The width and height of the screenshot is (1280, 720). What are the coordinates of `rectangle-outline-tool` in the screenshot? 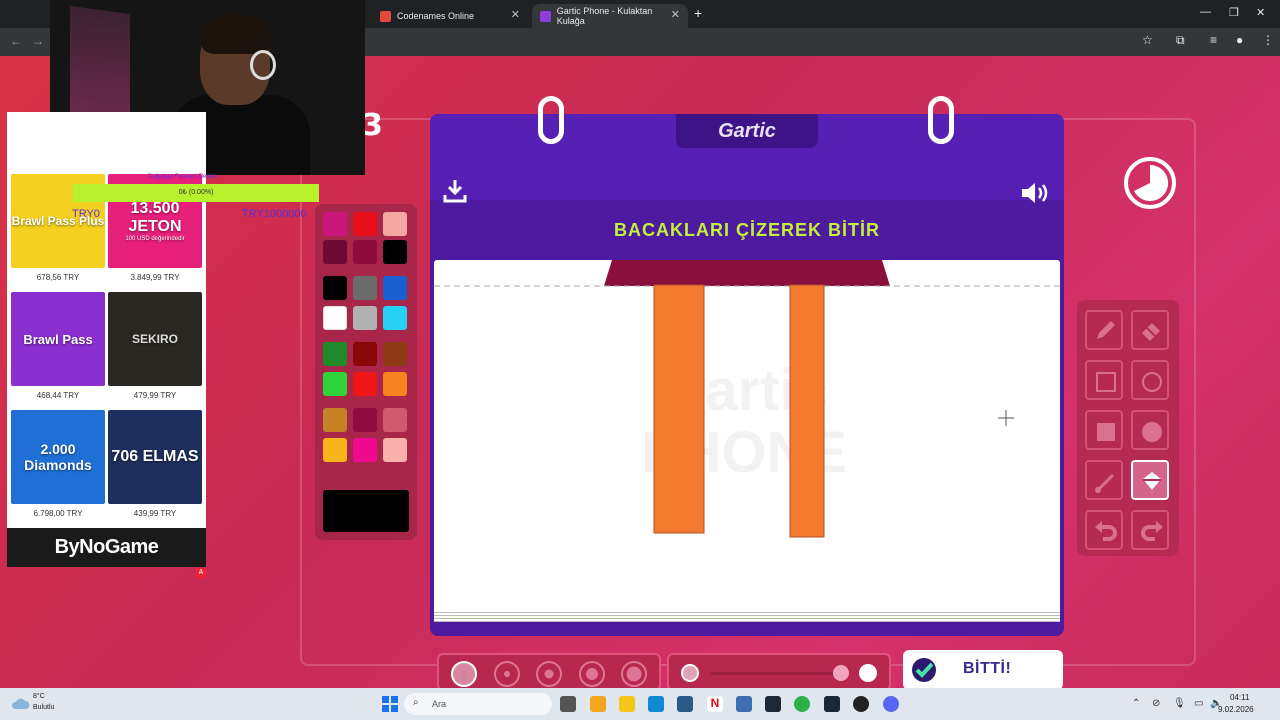 It's located at (1104, 380).